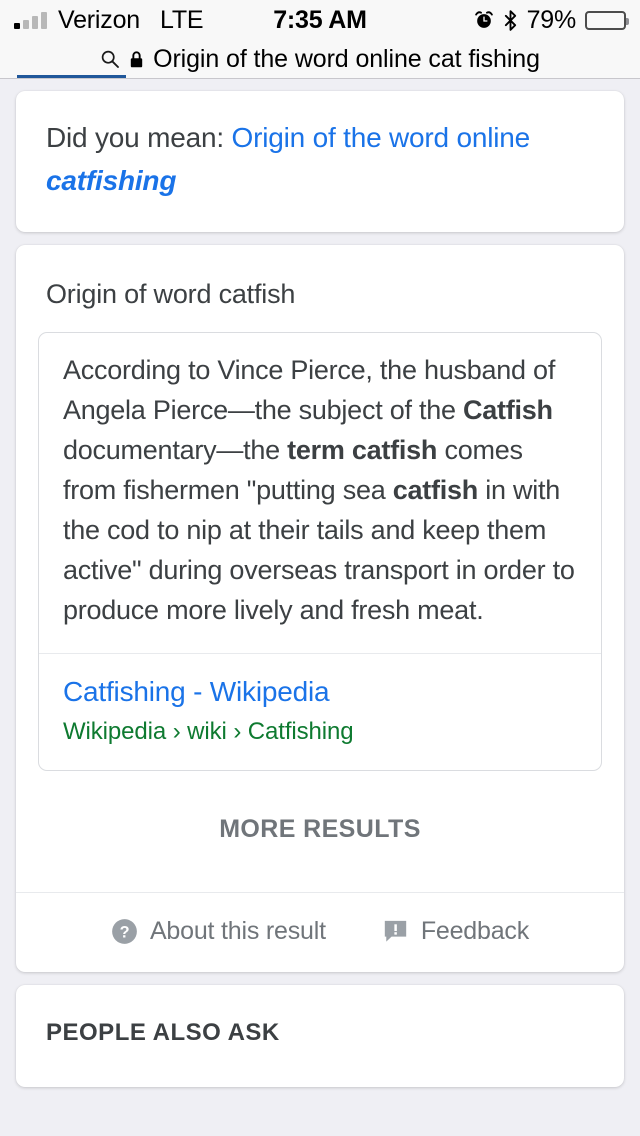 The width and height of the screenshot is (640, 1136). Describe the element at coordinates (320, 20) in the screenshot. I see `status-bar: Verizon LTE 7:35 AM 79%` at that location.